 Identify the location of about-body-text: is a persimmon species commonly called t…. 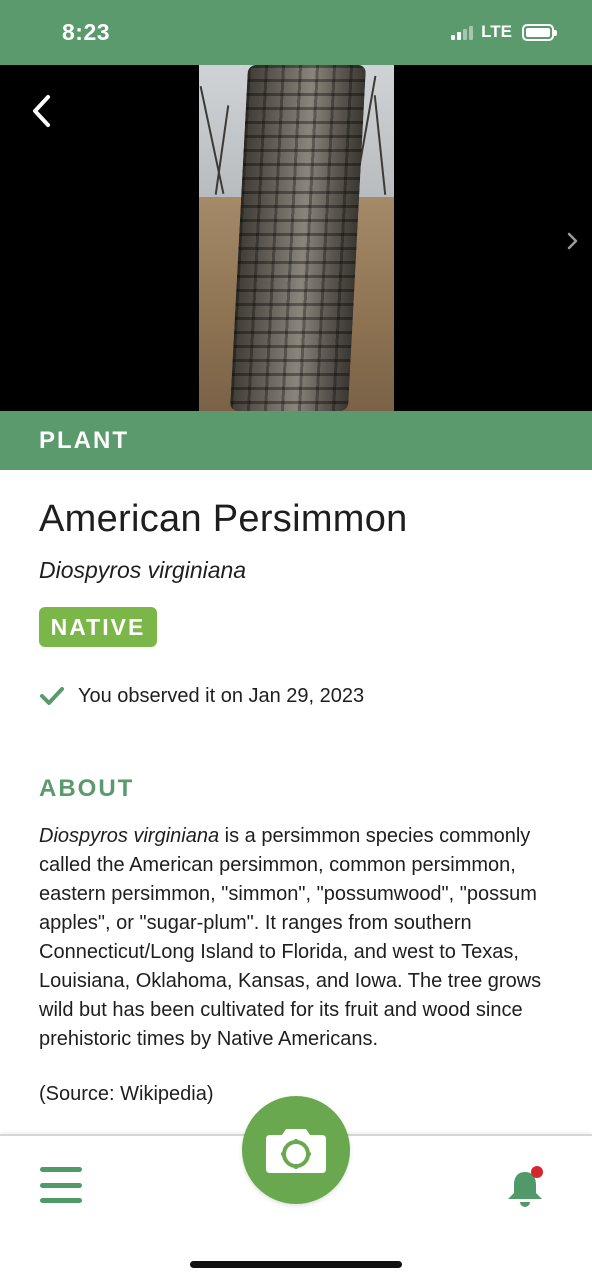
(290, 937).